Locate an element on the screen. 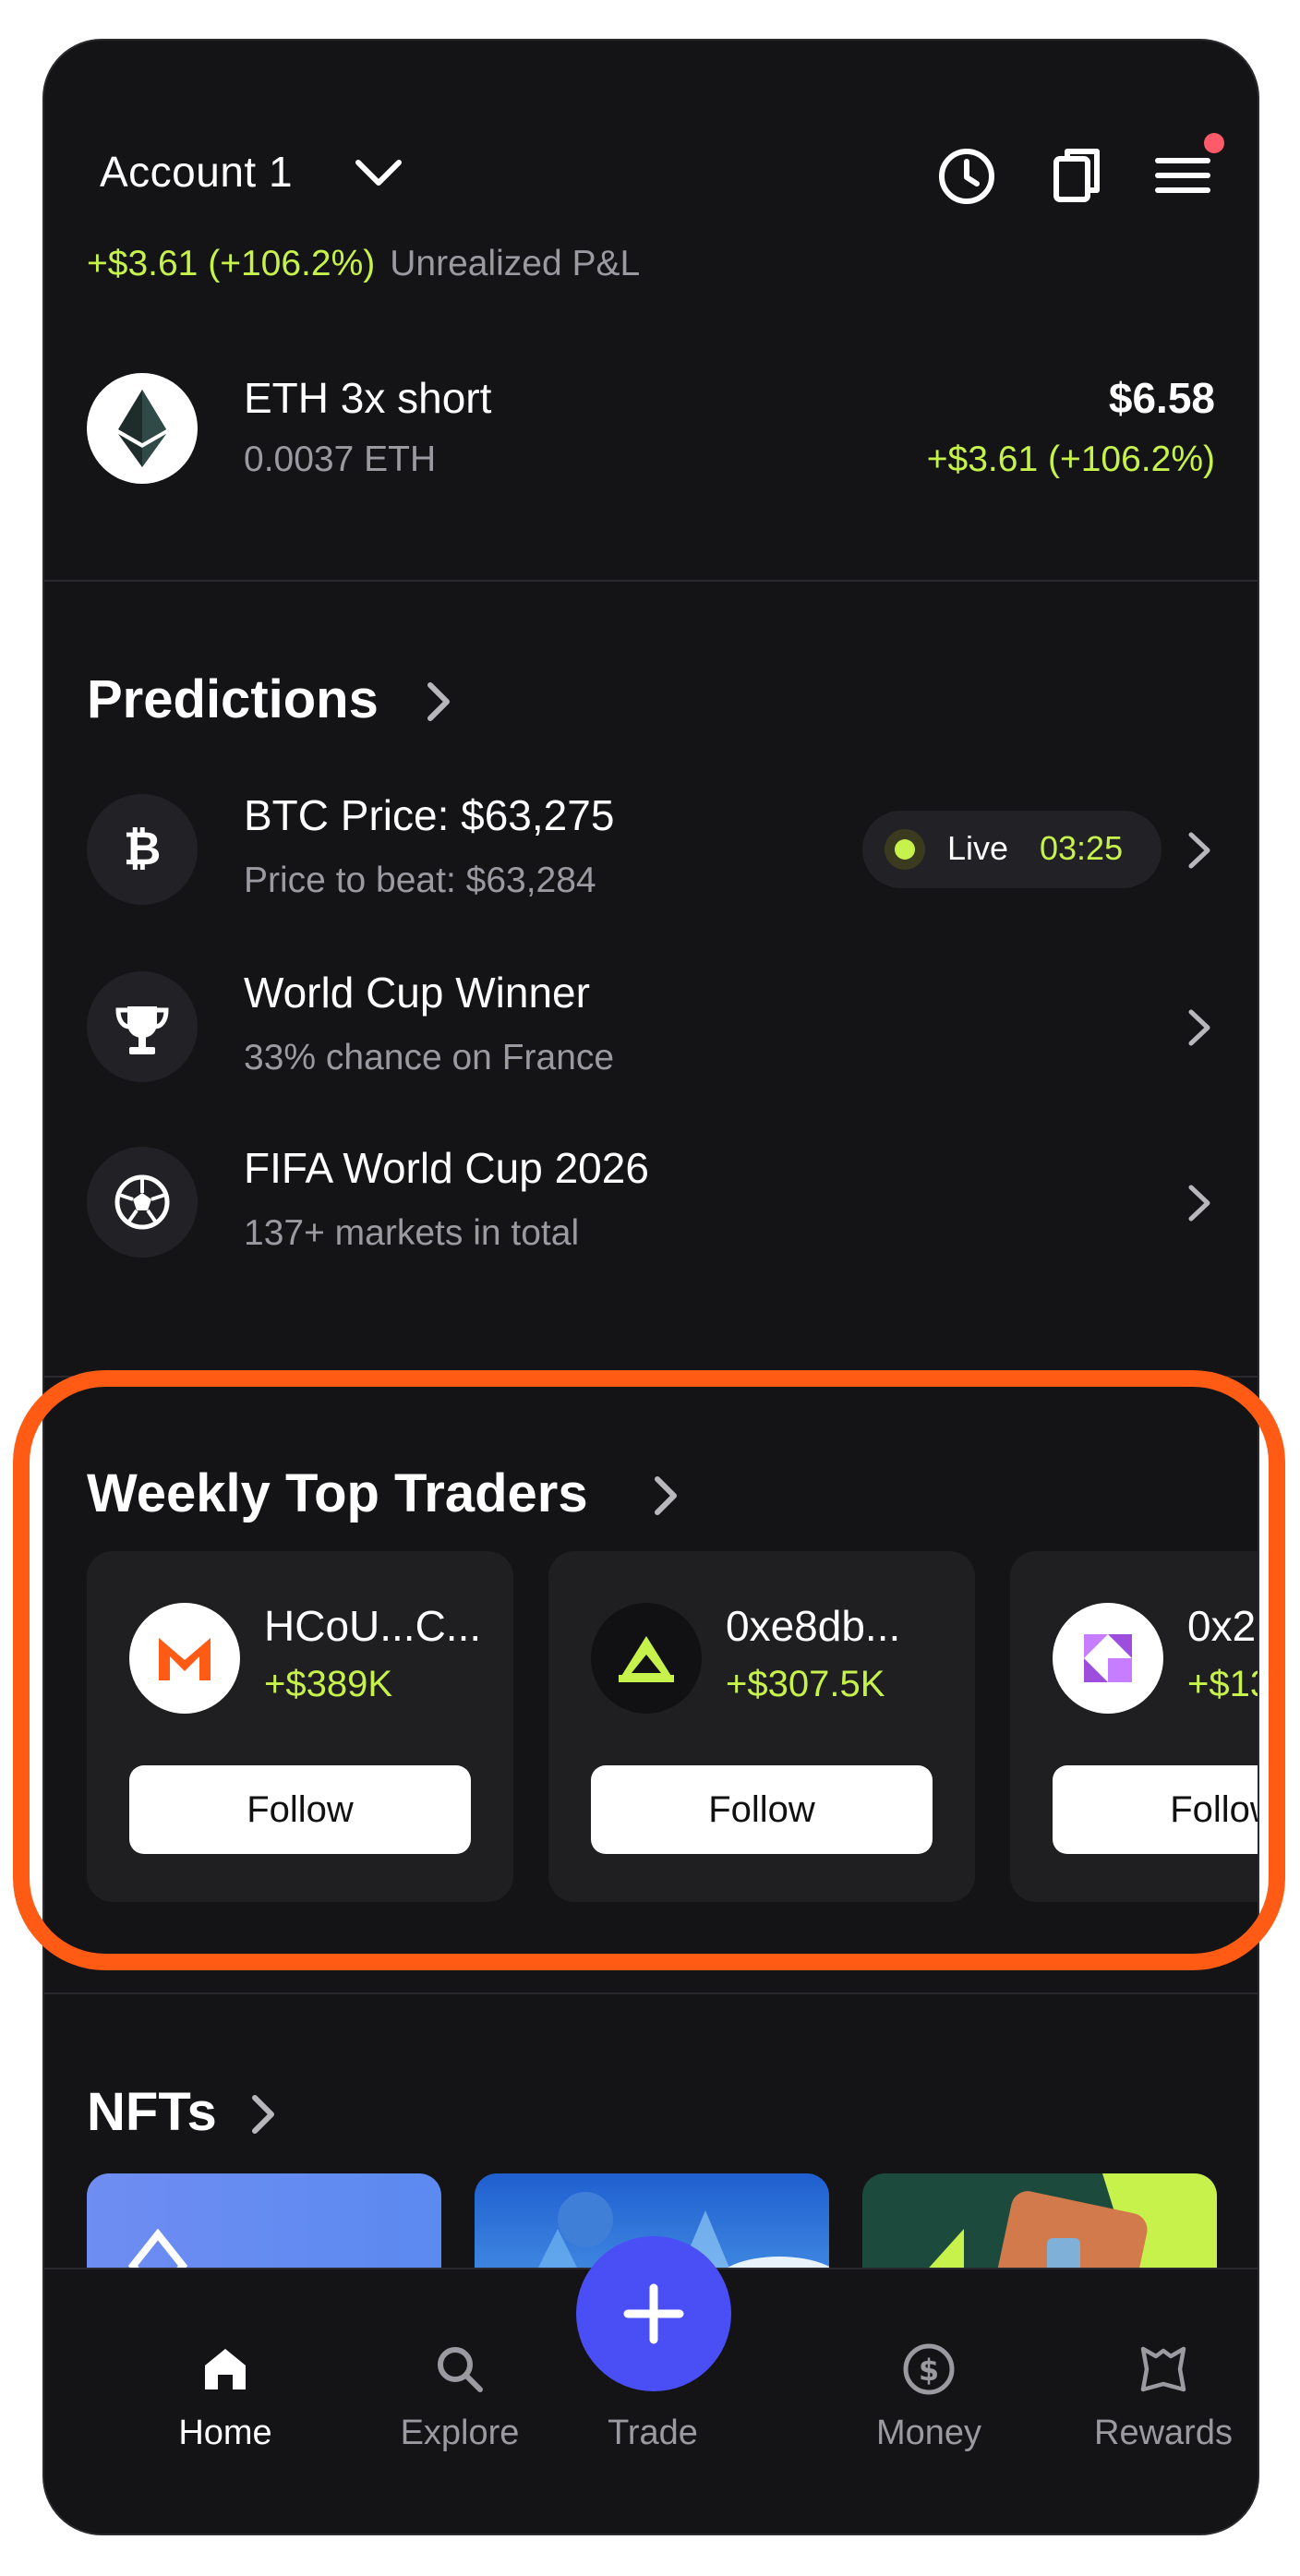  prediction-title: FIFA World Cup 2026 is located at coordinates (446, 1168).